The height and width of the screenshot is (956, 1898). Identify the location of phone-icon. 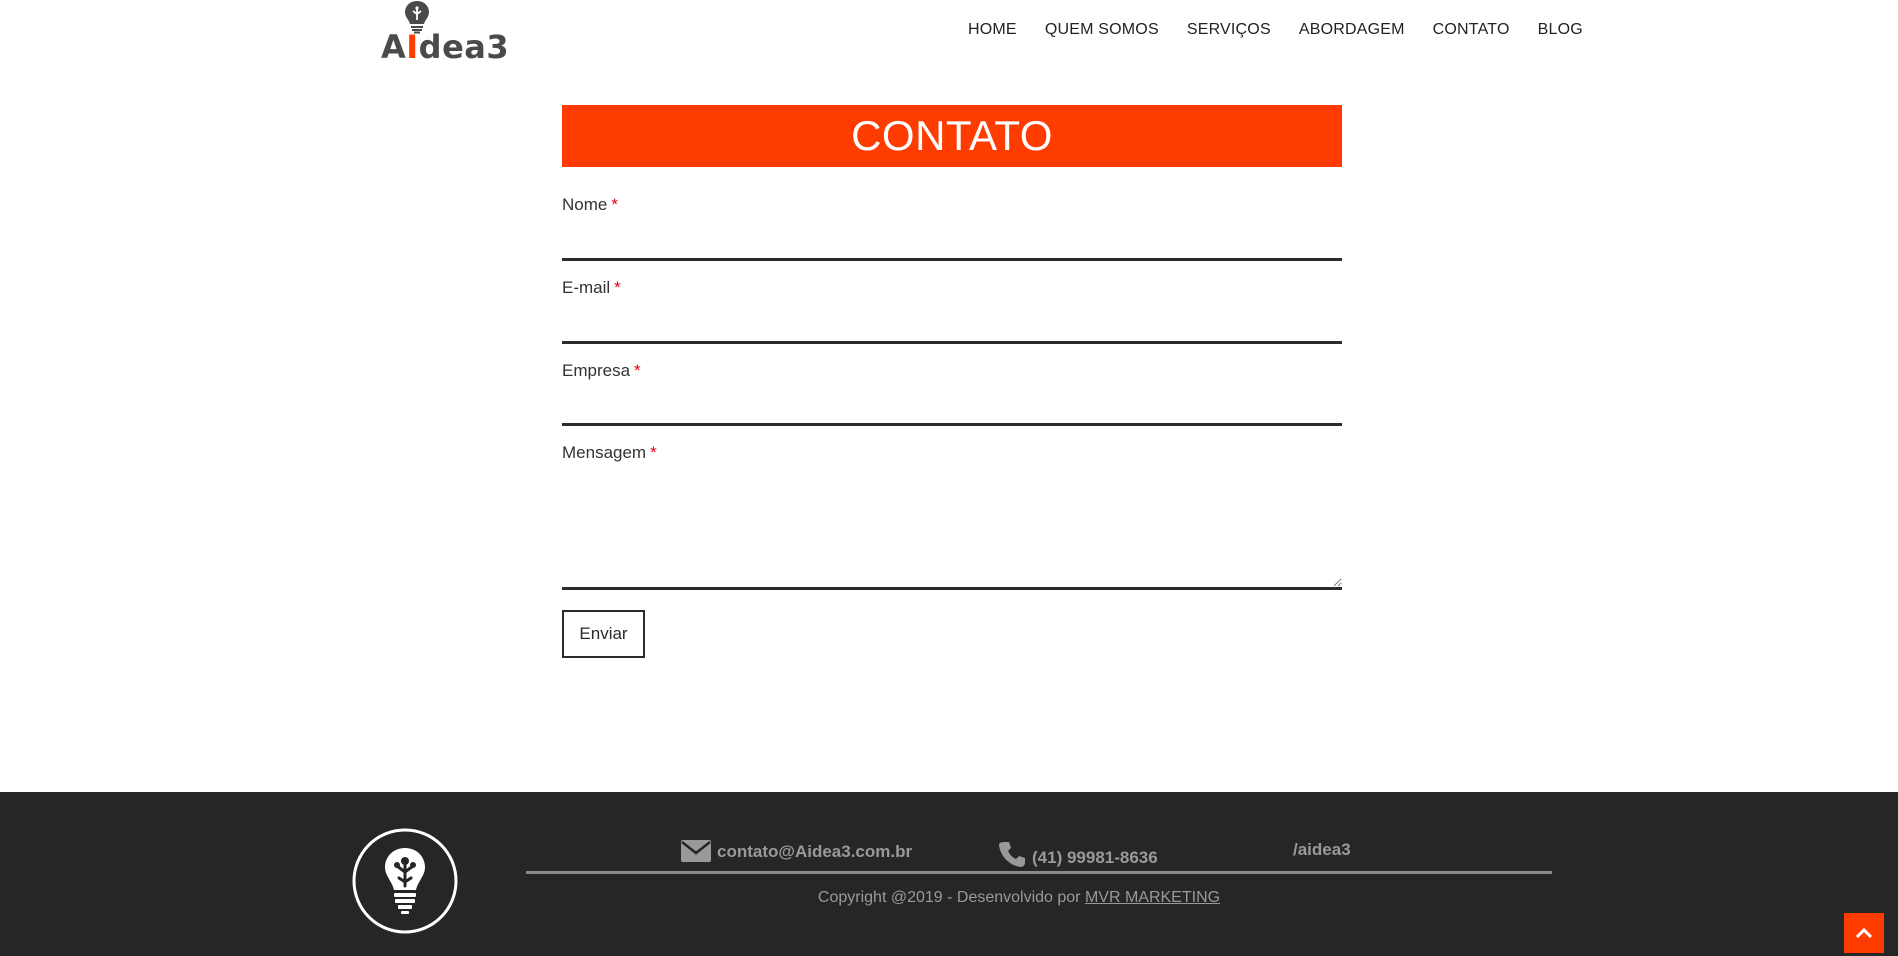
(1012, 854).